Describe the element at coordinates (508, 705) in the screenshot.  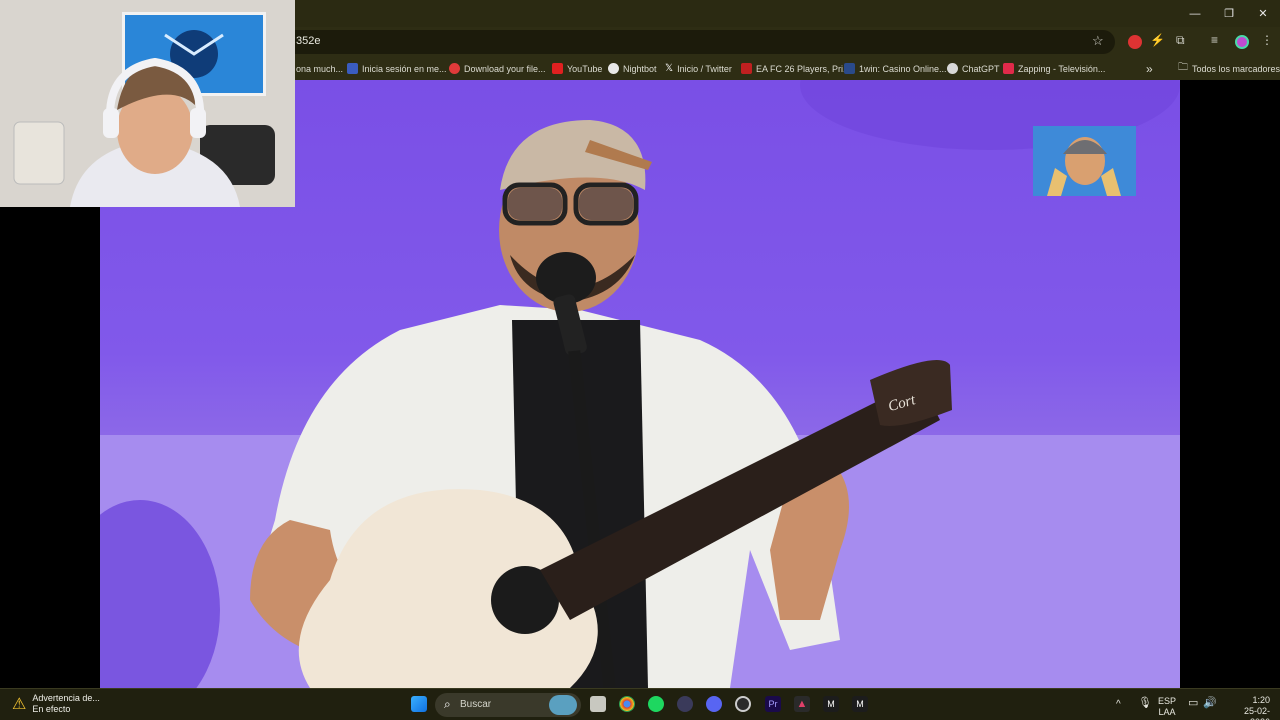
I see `taskbar-search-box: ⌕ Buscar` at that location.